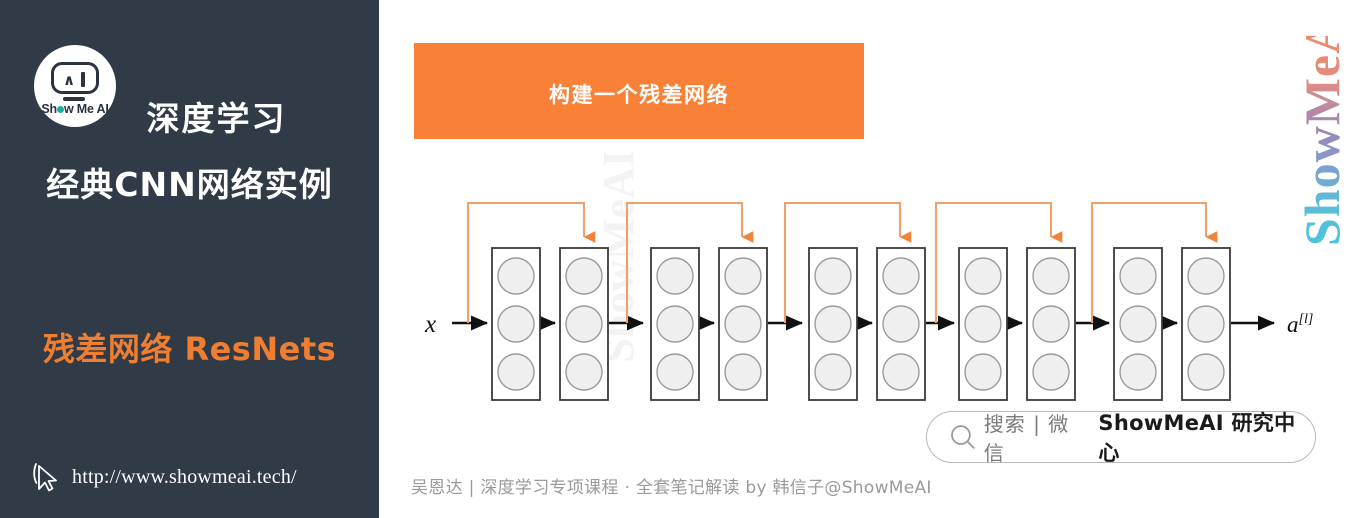  Describe the element at coordinates (45, 477) in the screenshot. I see `mouse-pointer-icon` at that location.